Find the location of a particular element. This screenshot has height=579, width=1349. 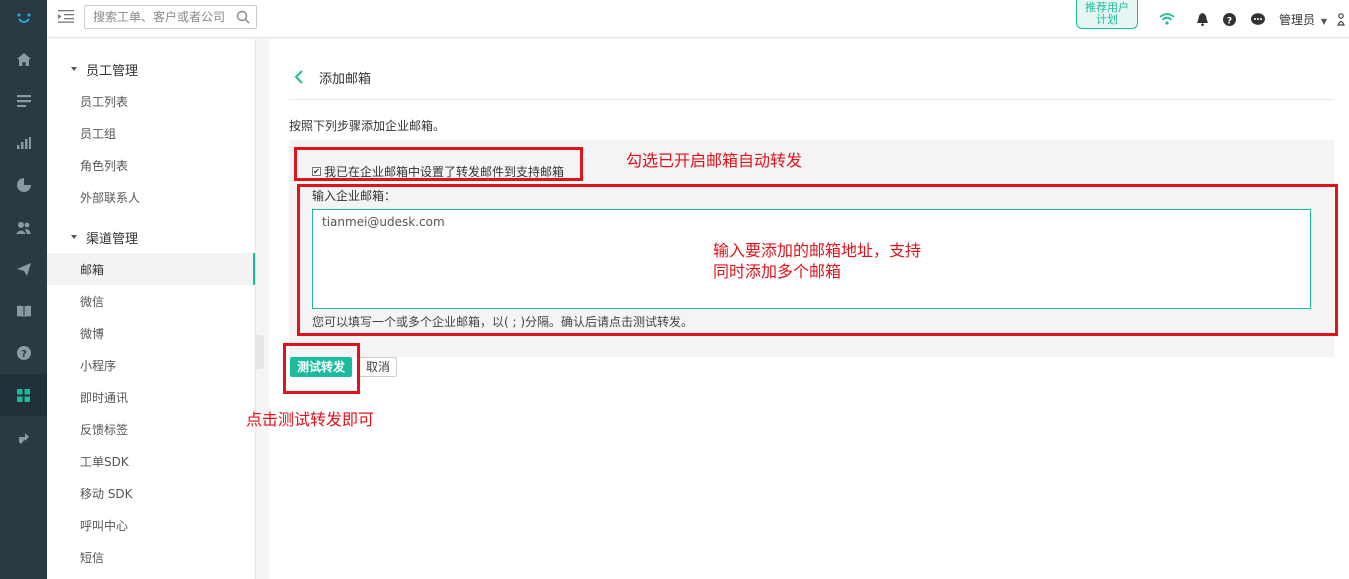

referral-program-badge: 推荐用户 计划 is located at coordinates (1107, 14).